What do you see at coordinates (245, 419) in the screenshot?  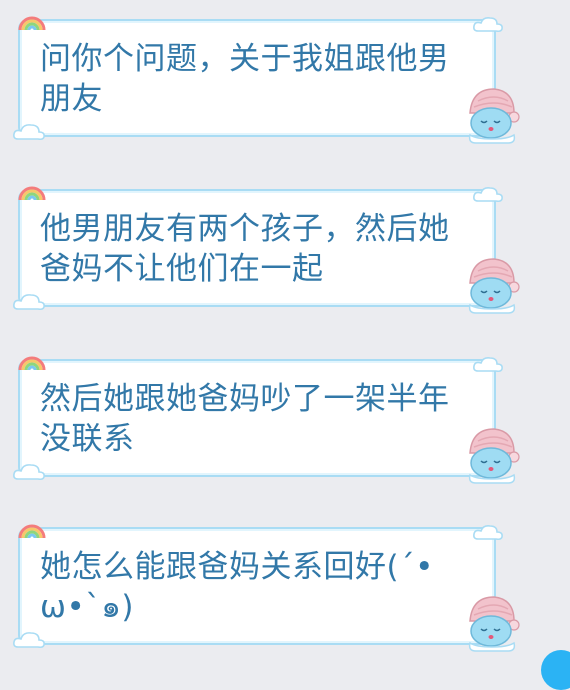 I see `message-text: 然后她跟她爸妈吵了一架半年没联系` at bounding box center [245, 419].